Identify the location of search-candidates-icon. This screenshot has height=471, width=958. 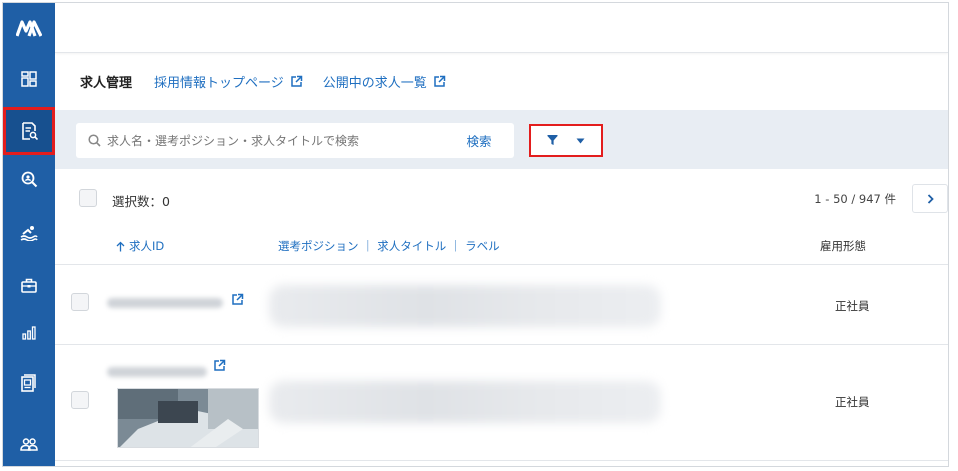
(29, 179).